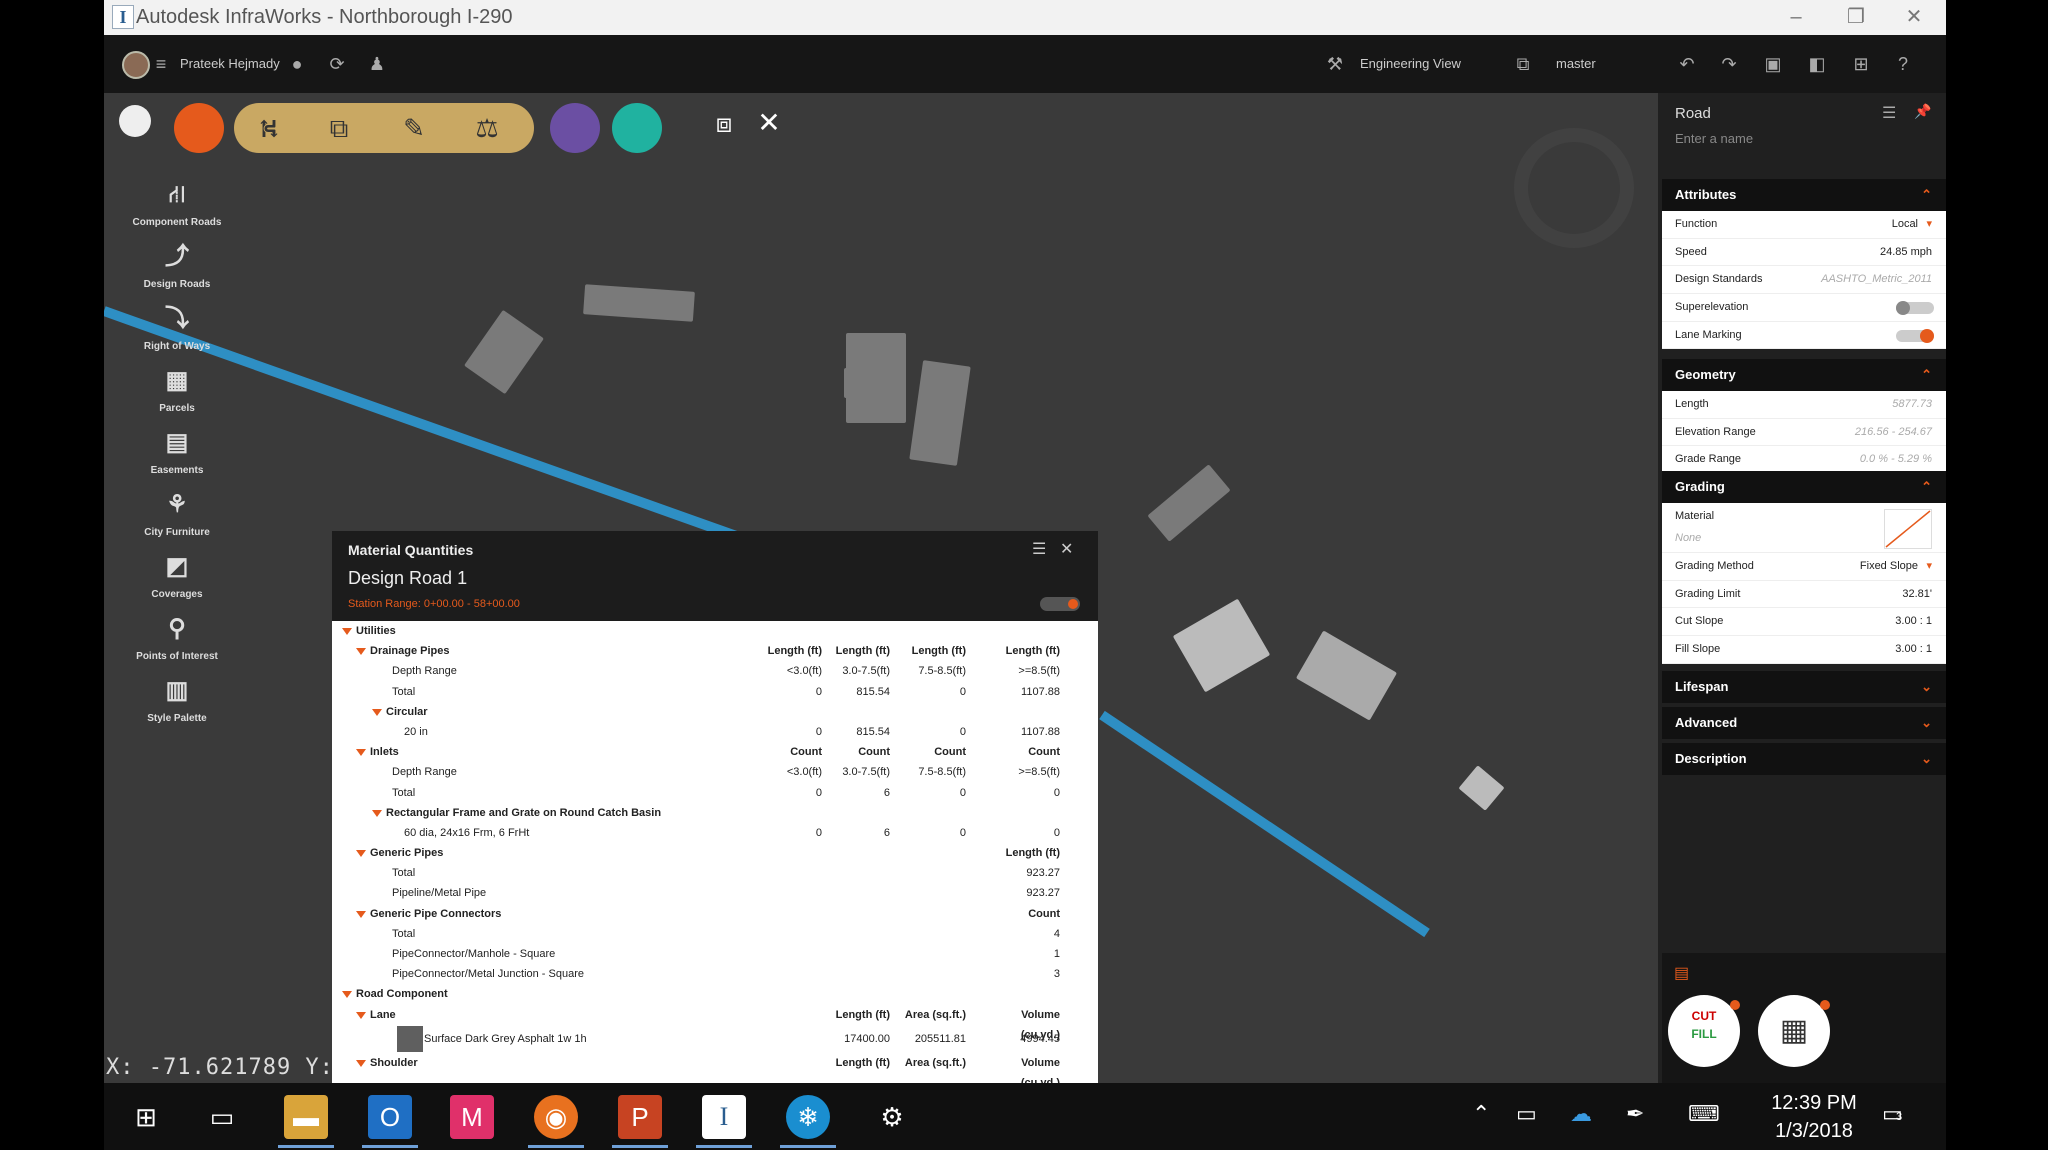  What do you see at coordinates (715, 853) in the screenshot?
I see `tree-group-row: Generic Pipes Length (ft)` at bounding box center [715, 853].